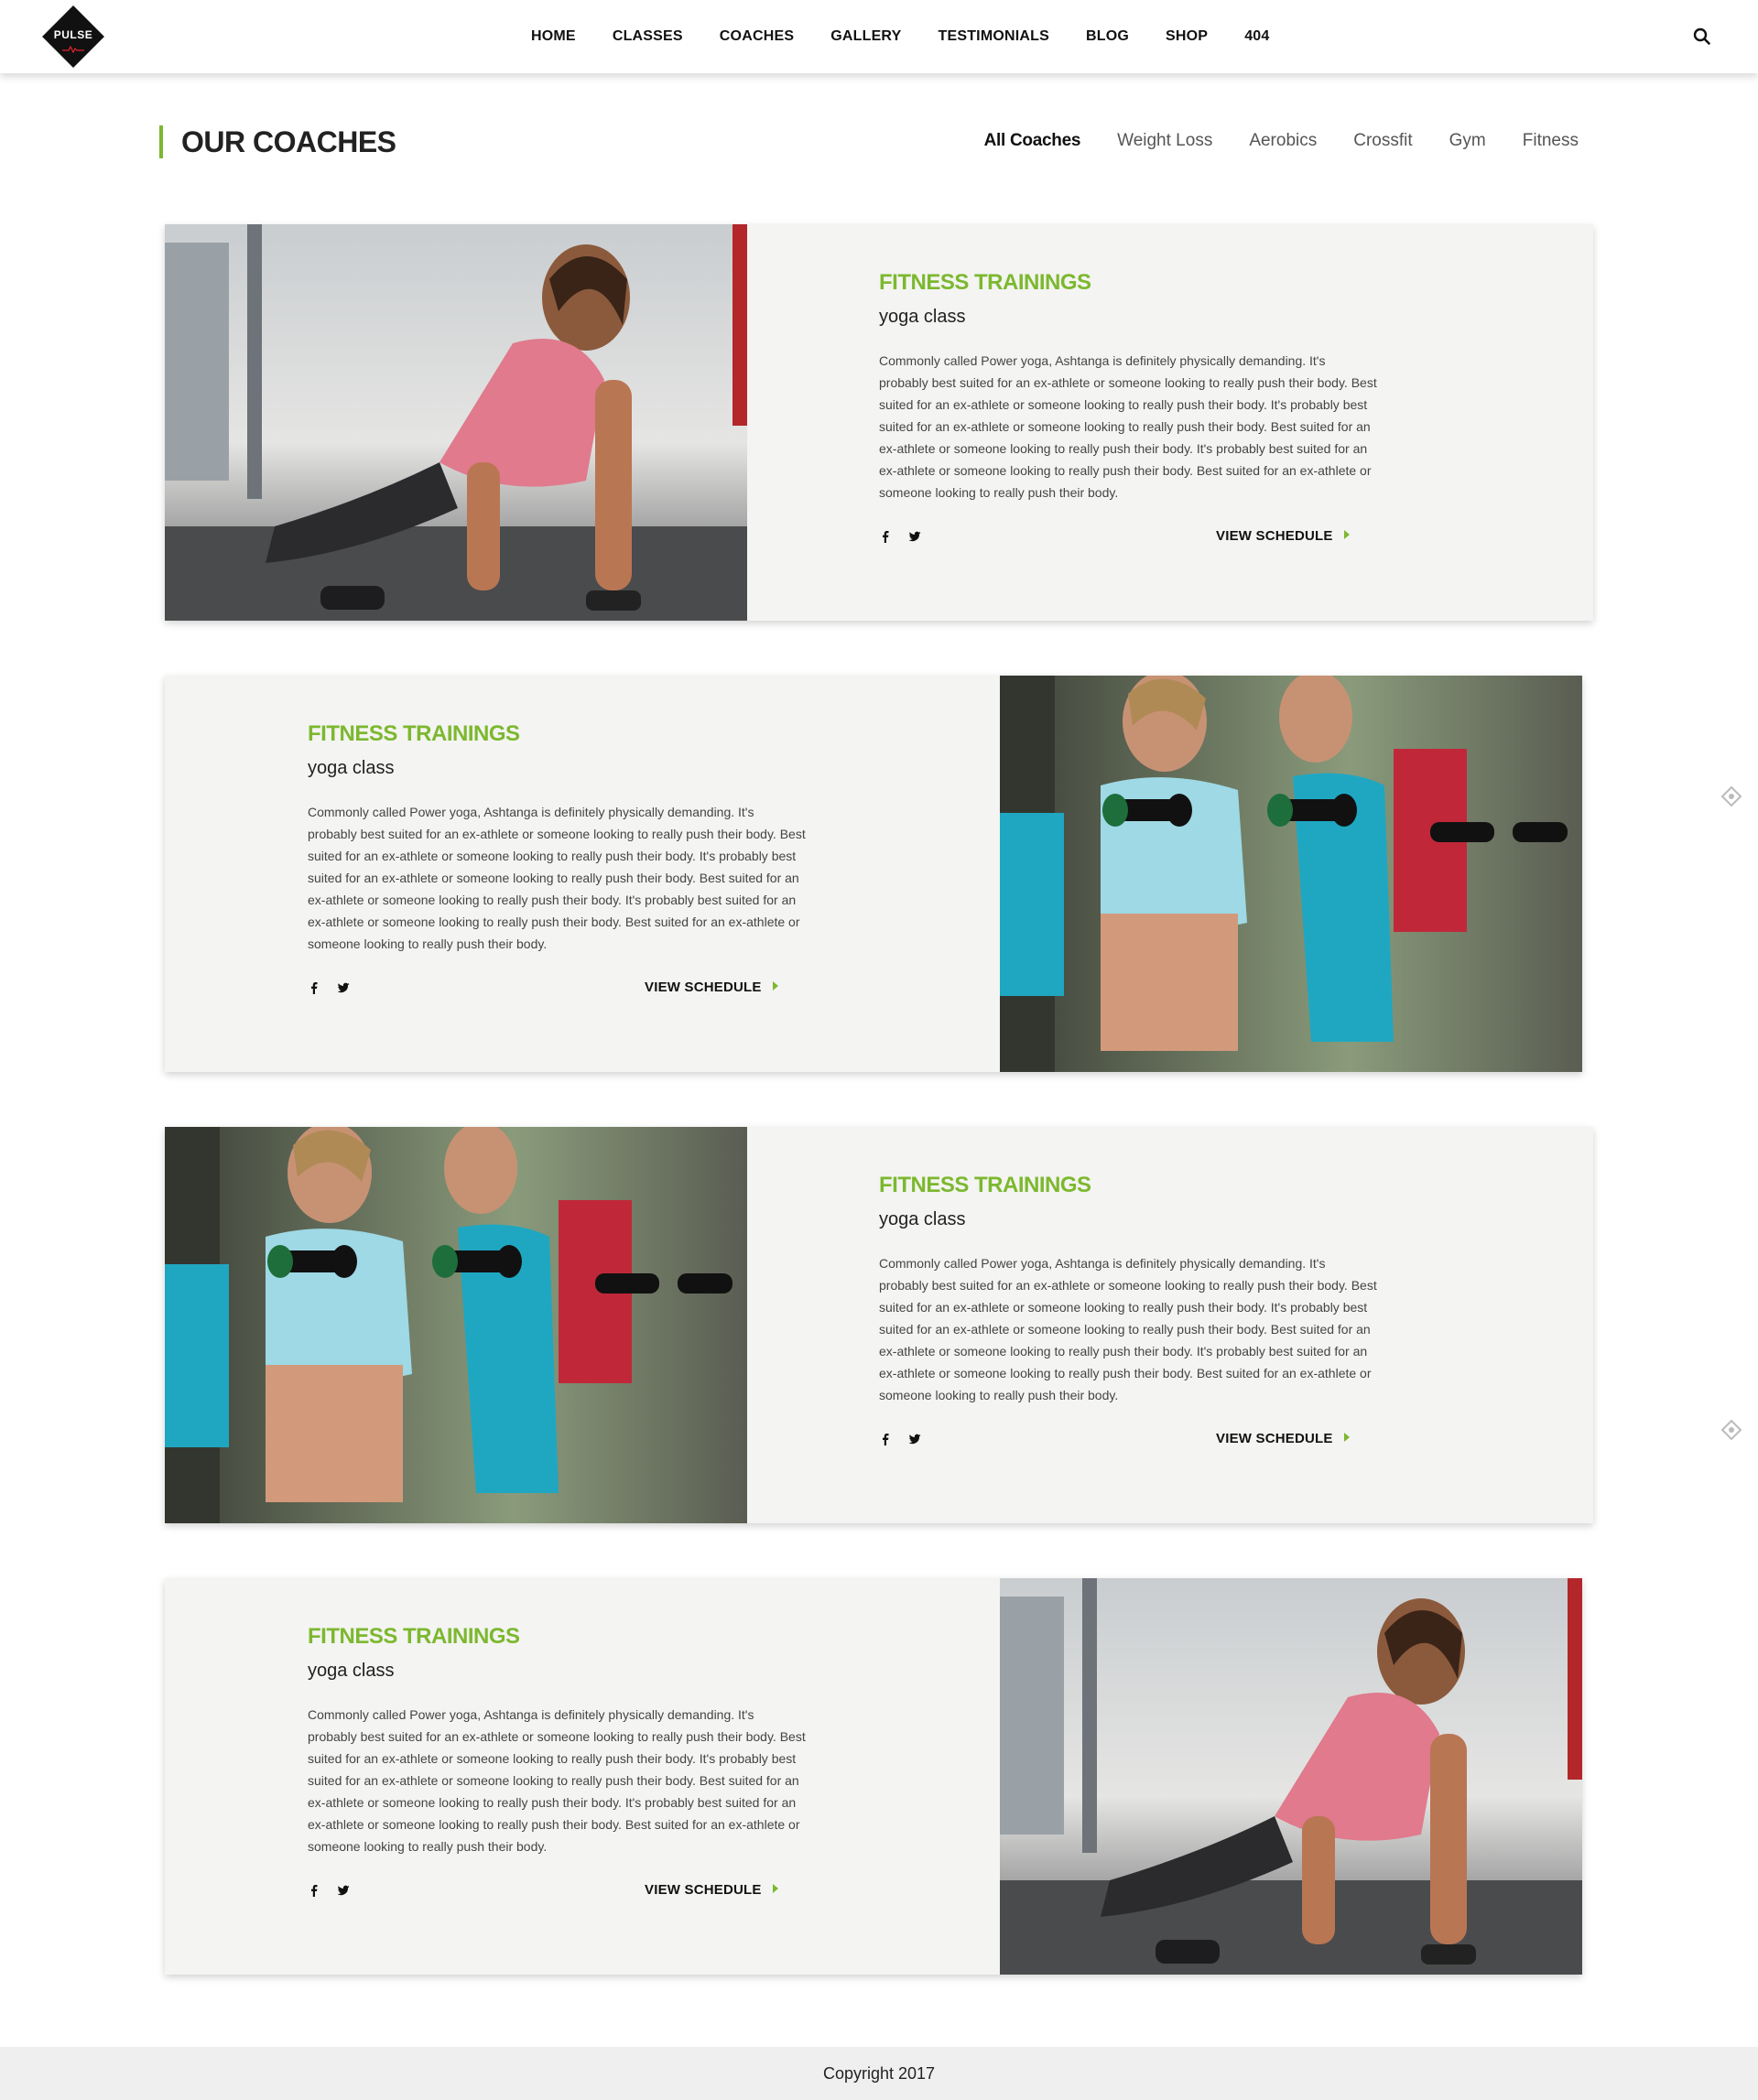 This screenshot has width=1758, height=2100. I want to click on nav-404: 404, so click(1256, 36).